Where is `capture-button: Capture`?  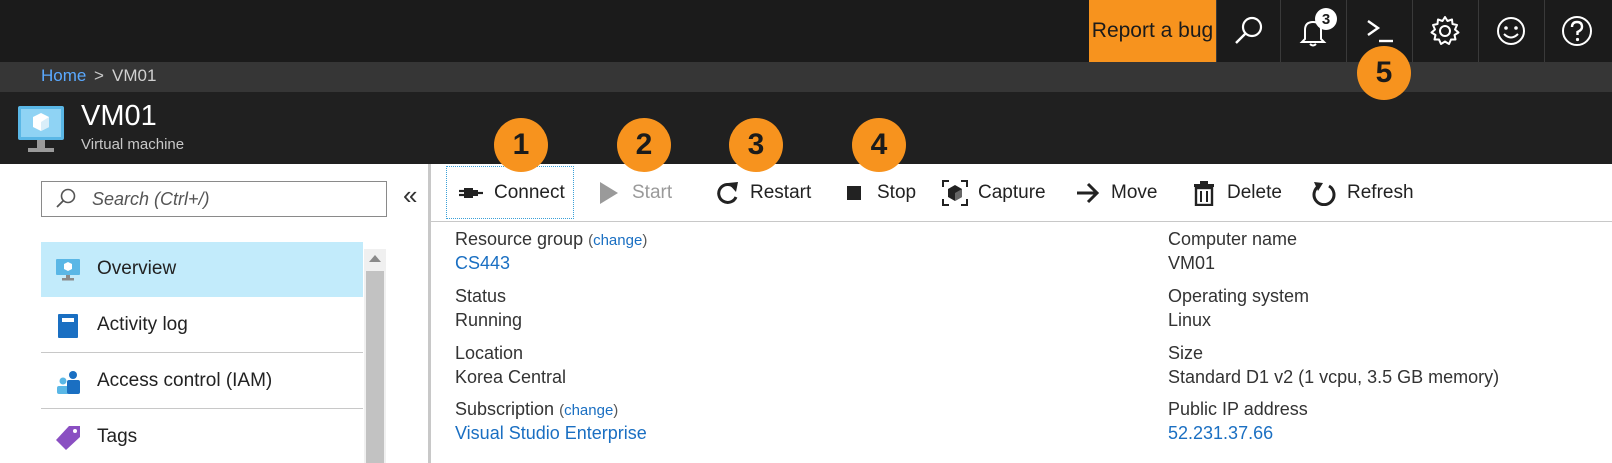 capture-button: Capture is located at coordinates (994, 192).